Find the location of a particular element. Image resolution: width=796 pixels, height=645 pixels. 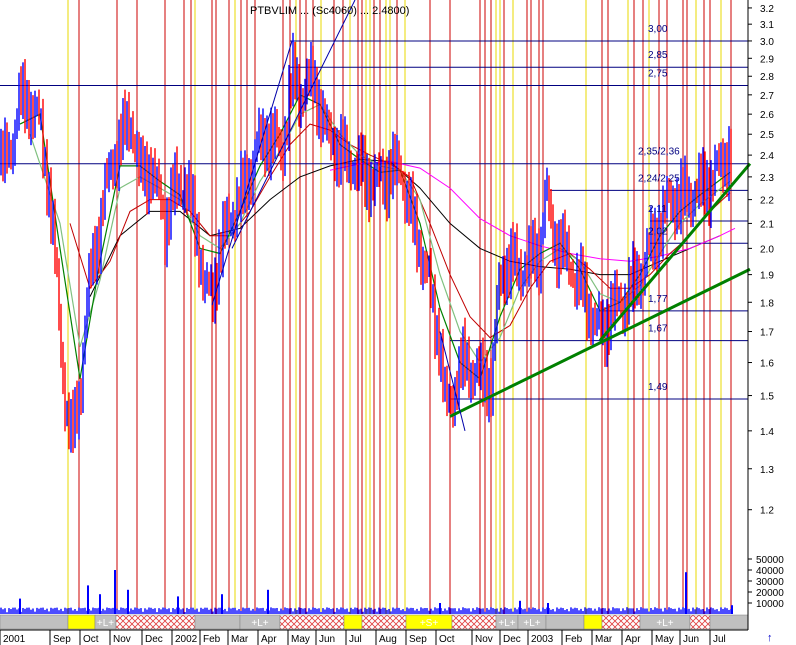

level-label: 1,77 is located at coordinates (658, 299).